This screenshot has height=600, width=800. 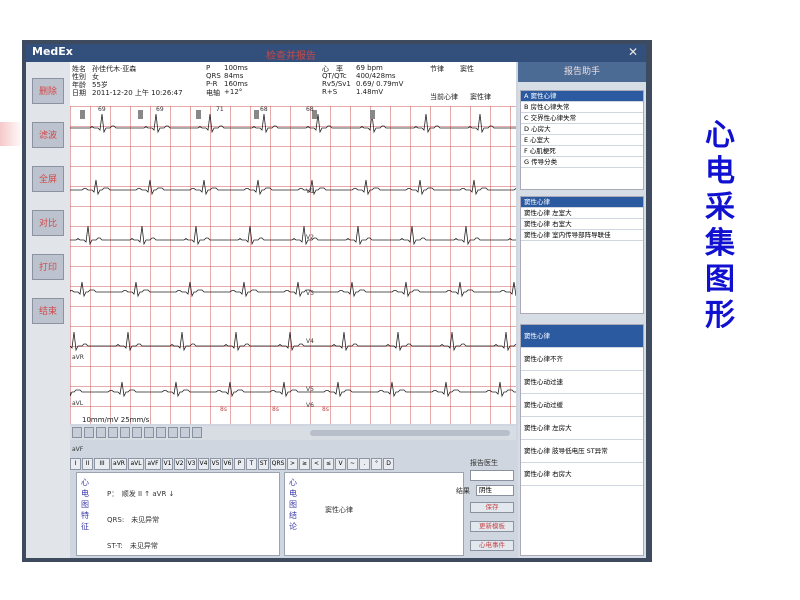 I want to click on lead-tab: ~, so click(x=352, y=464).